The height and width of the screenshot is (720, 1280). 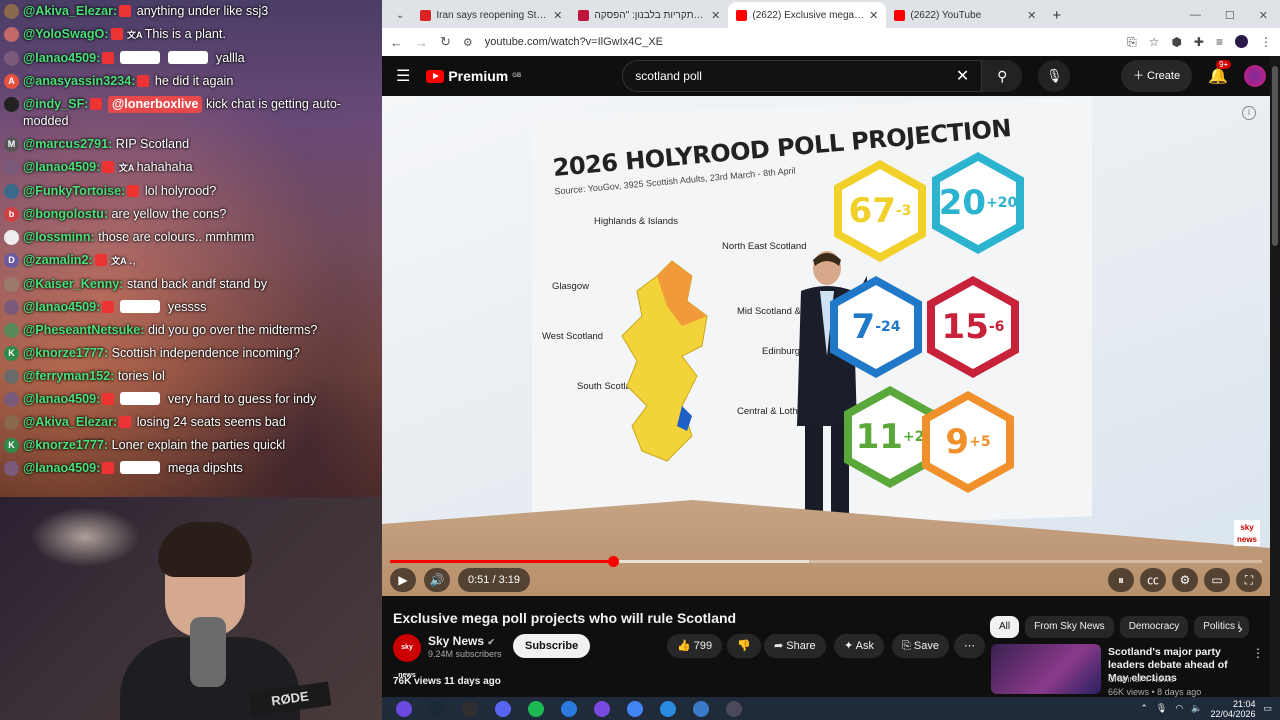 I want to click on chat-username: @bongolostu:, so click(x=65, y=214).